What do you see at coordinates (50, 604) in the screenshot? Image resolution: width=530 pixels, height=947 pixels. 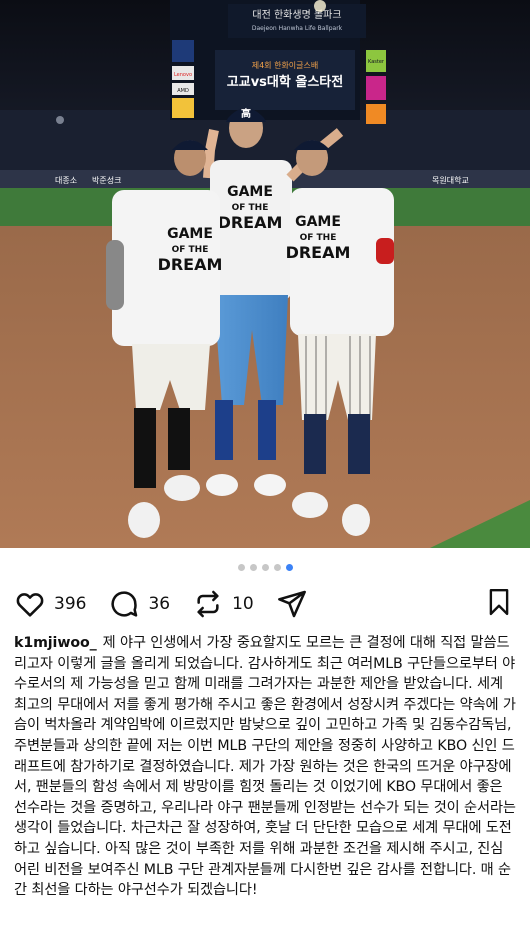 I see `like-button: 396` at bounding box center [50, 604].